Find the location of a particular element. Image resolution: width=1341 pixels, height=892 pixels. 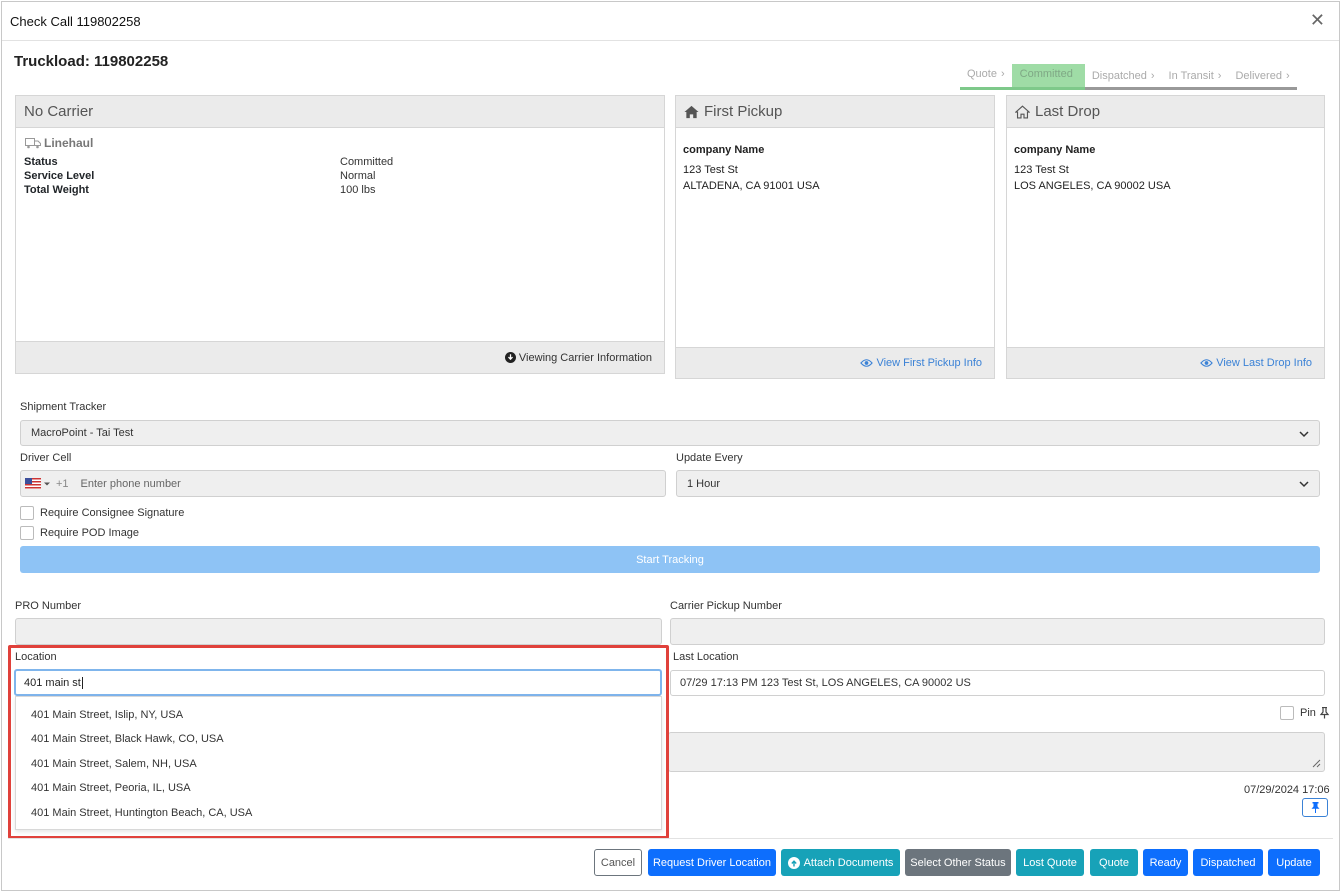

driver-cell-input: +1 Enter phone number is located at coordinates (343, 483).